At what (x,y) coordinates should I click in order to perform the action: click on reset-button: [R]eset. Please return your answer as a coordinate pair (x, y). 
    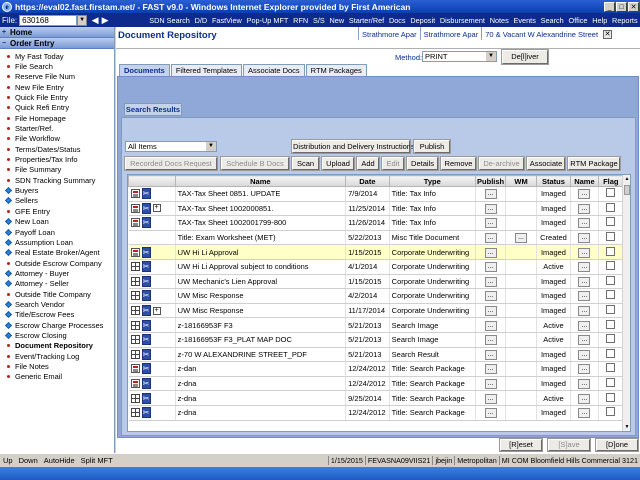
    Looking at the image, I should click on (521, 445).